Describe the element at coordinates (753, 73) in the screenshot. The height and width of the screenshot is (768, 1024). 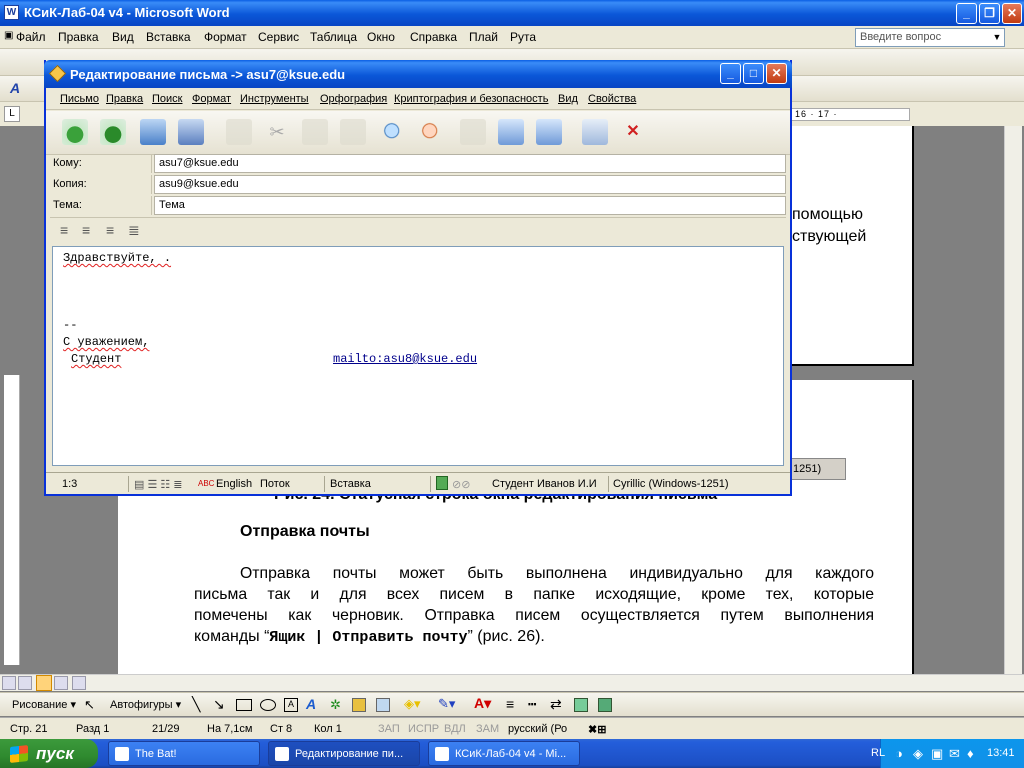
I see `dialog-maximize-button: □` at that location.